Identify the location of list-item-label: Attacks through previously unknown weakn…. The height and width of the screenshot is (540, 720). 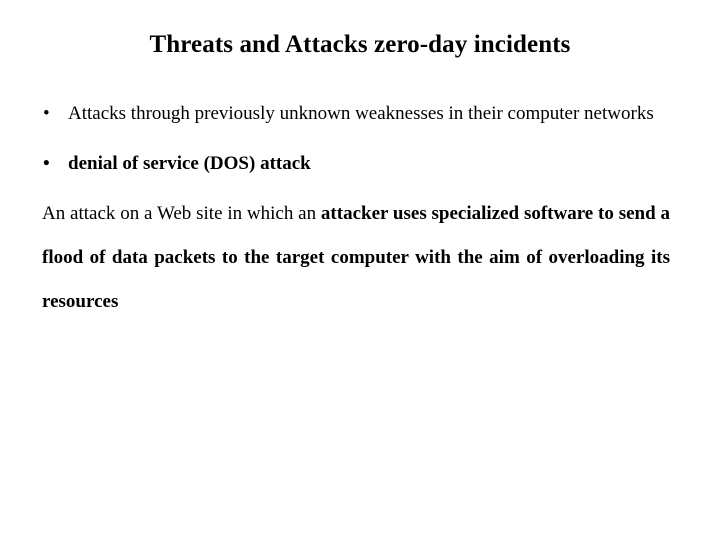
(361, 113).